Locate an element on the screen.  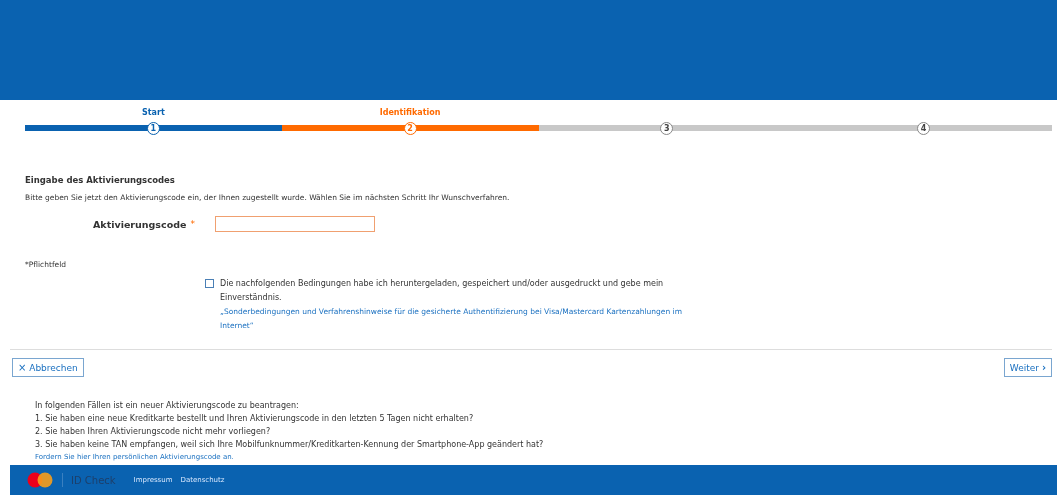
step-number: 4 is located at coordinates (924, 128).